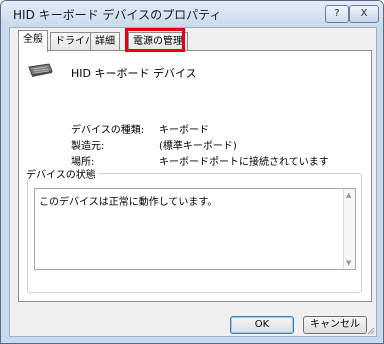  I want to click on close-button: X, so click(364, 14).